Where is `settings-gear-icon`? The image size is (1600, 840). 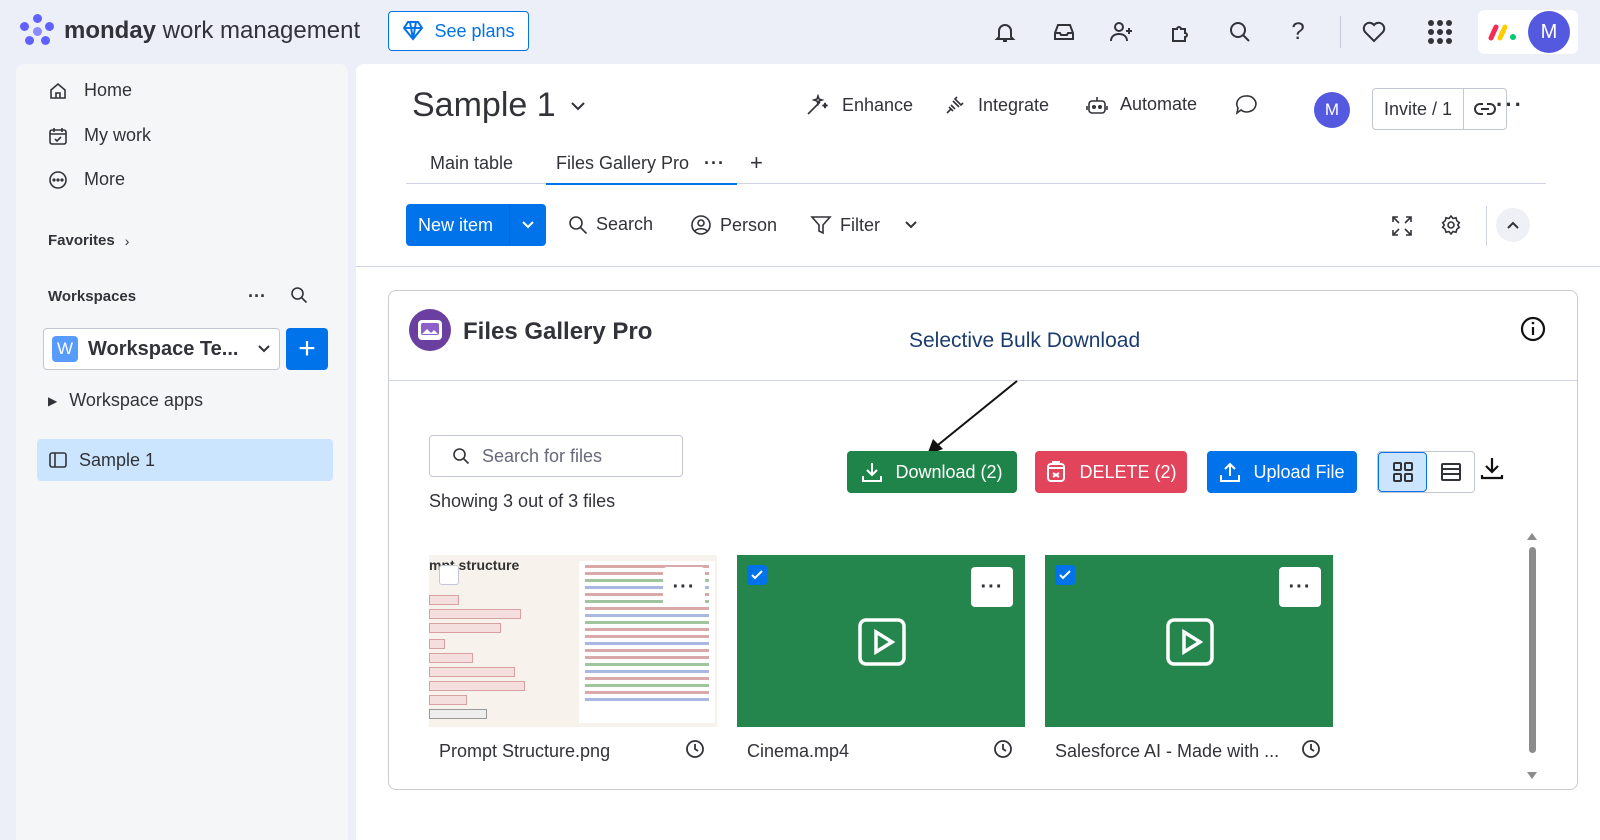 settings-gear-icon is located at coordinates (1451, 225).